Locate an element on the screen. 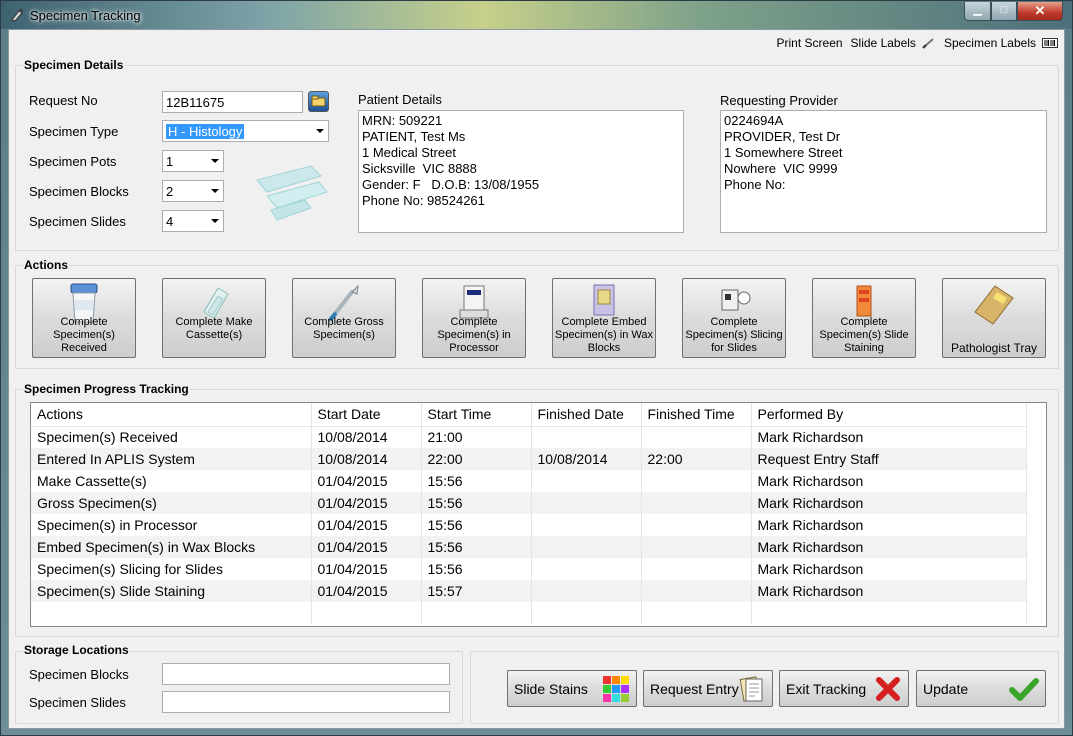 The width and height of the screenshot is (1073, 736). complete-slicing-for-slides-button: Complete Specimen(s) Slicing for Slides is located at coordinates (734, 318).